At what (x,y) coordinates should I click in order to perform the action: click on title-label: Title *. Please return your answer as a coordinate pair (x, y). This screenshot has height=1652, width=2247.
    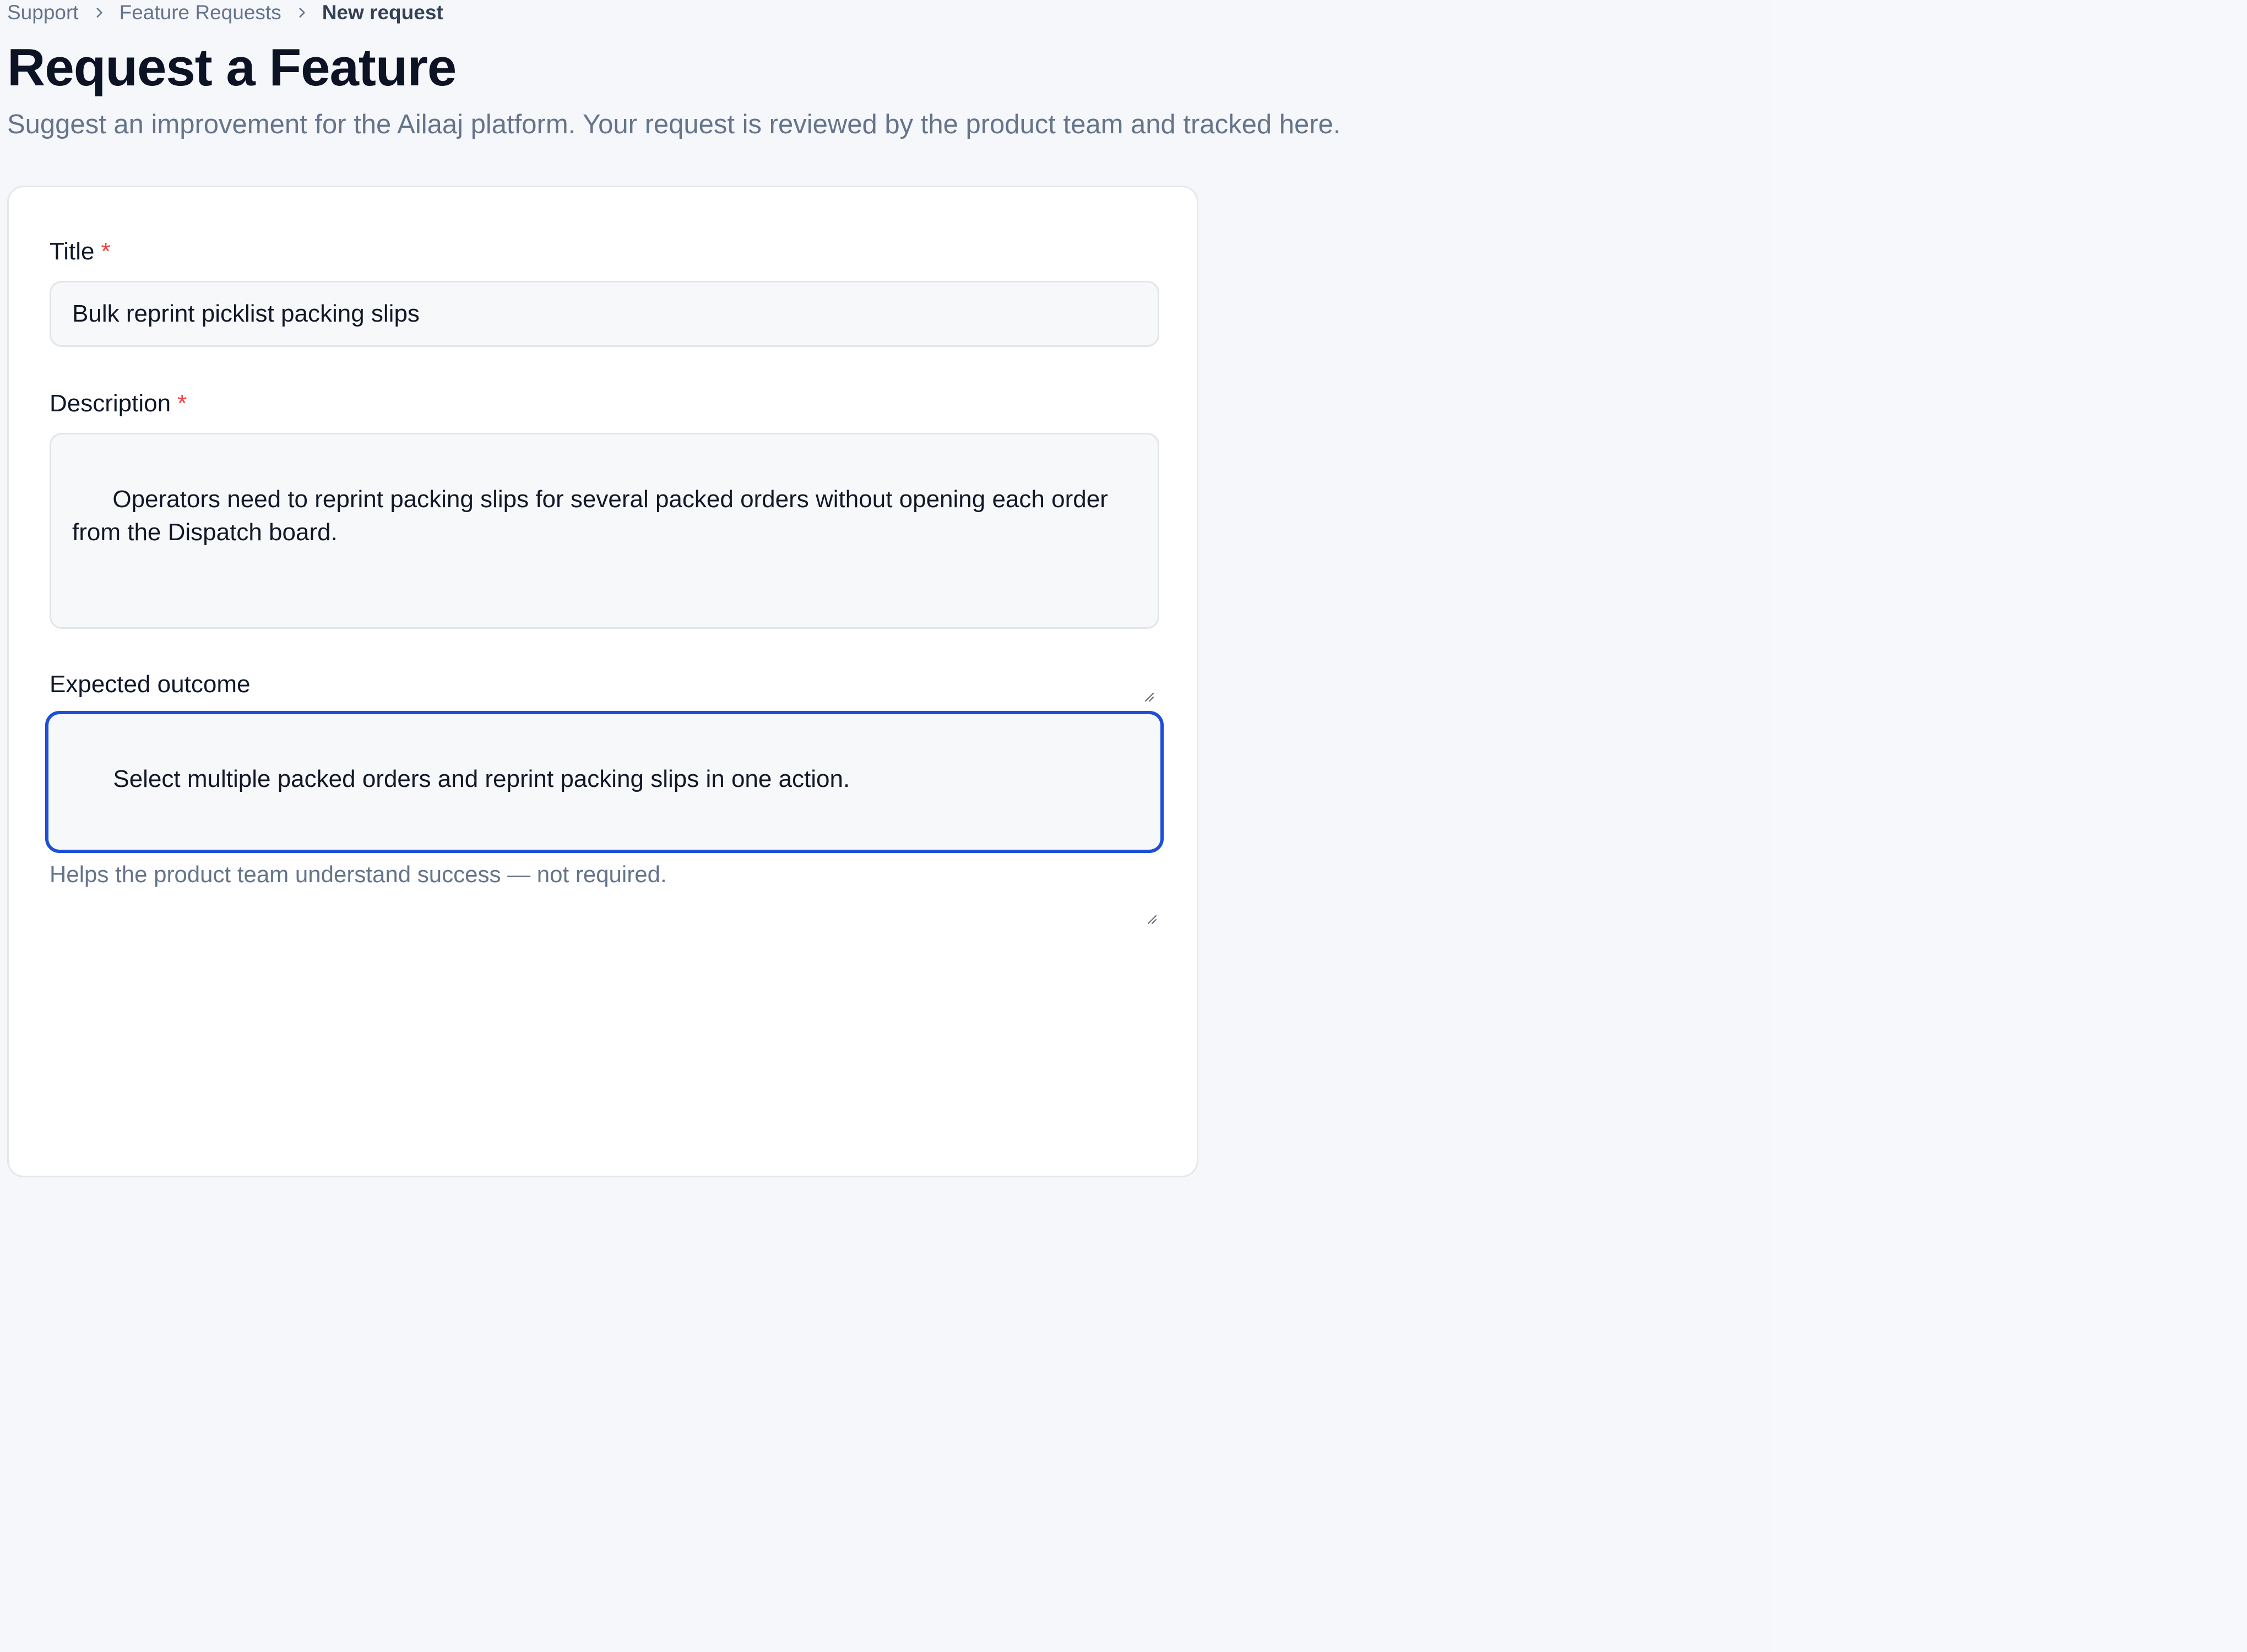
    Looking at the image, I should click on (81, 251).